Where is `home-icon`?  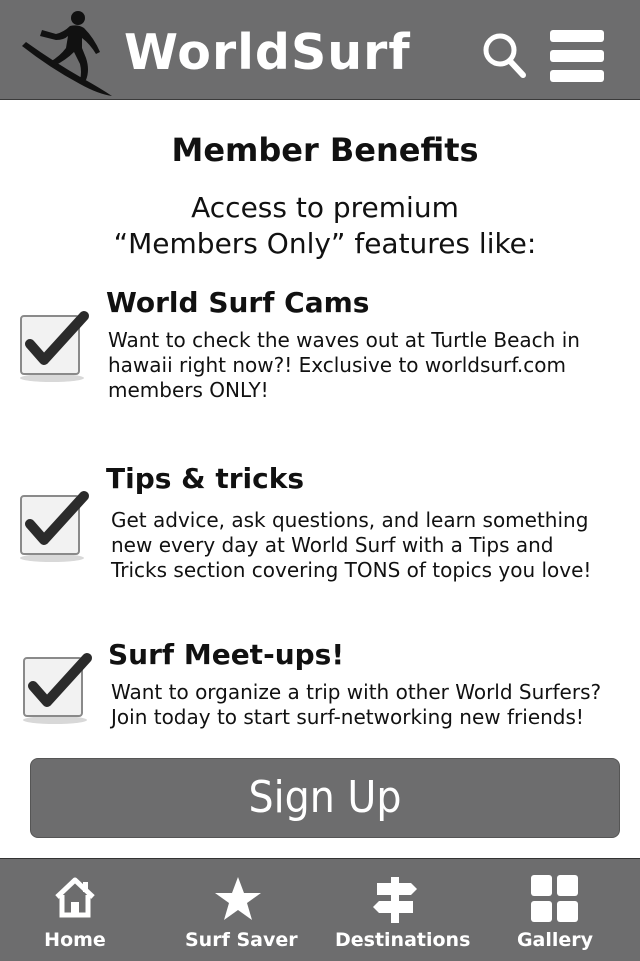
home-icon is located at coordinates (75, 897).